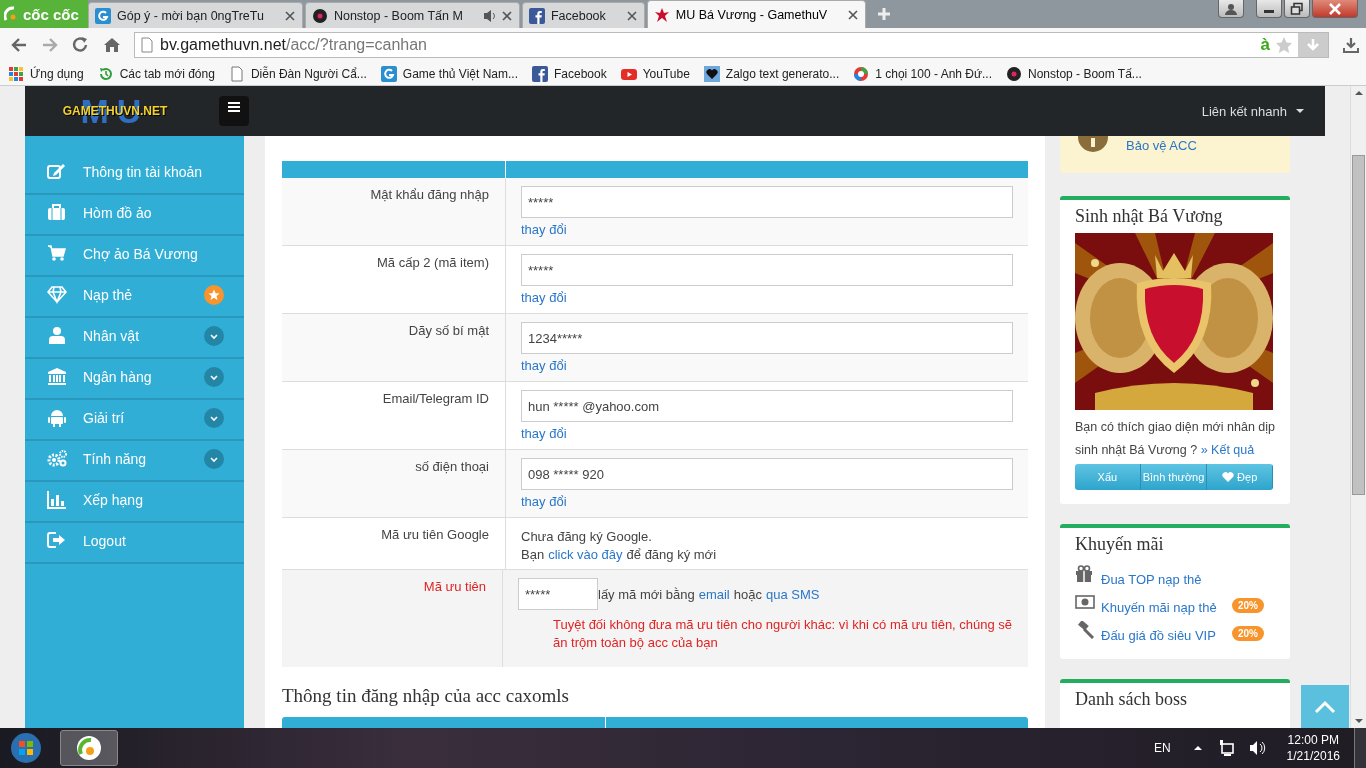 The height and width of the screenshot is (768, 1366). What do you see at coordinates (293, 45) in the screenshot?
I see `url-text: bv.gamethuvn.net/acc/?trang=canhan` at bounding box center [293, 45].